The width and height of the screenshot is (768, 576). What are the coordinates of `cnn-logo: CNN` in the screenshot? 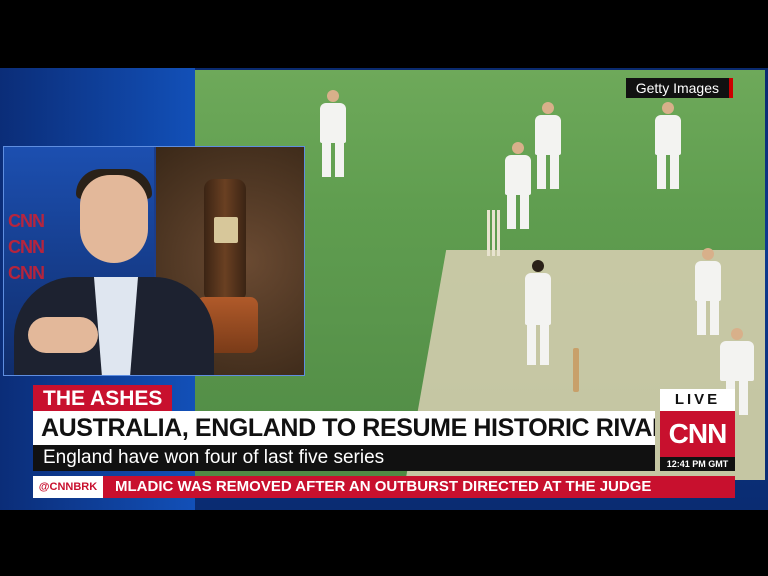 It's located at (697, 434).